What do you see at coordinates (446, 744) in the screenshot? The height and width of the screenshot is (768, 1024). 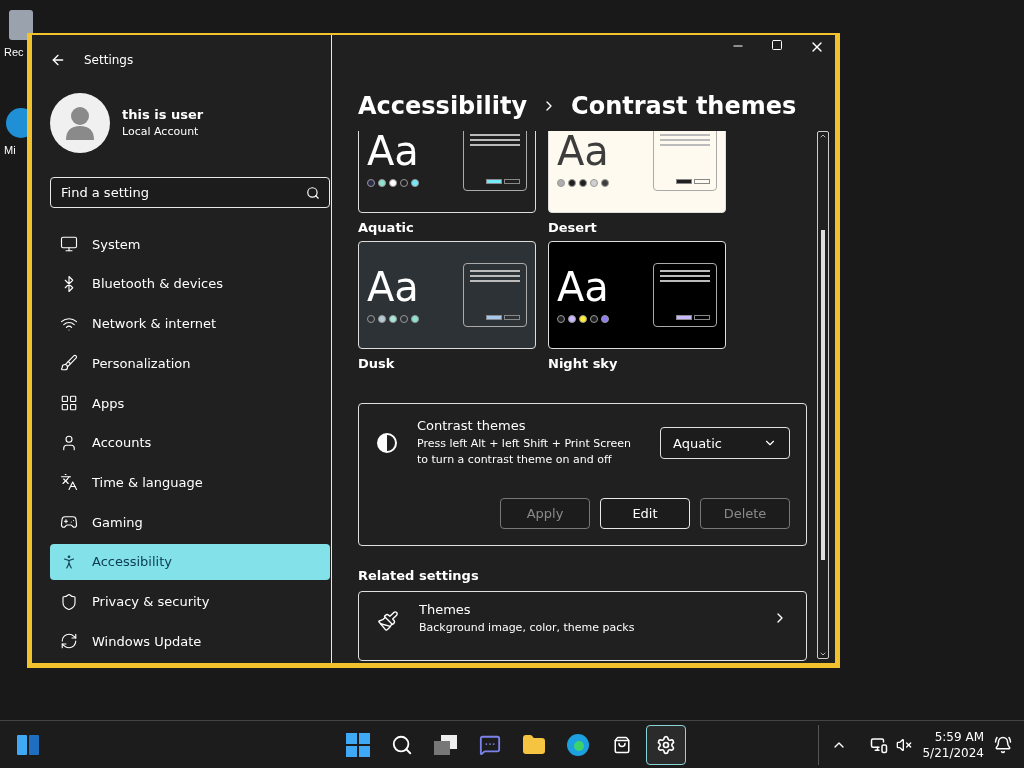 I see `task-view-icon` at bounding box center [446, 744].